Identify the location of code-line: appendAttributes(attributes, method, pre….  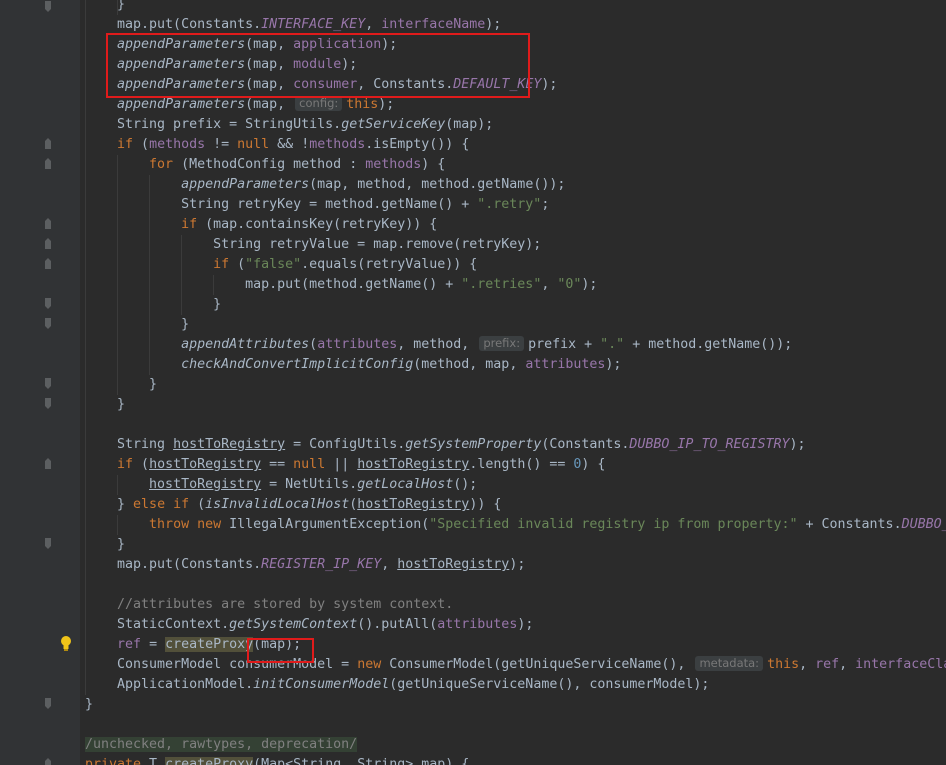
(438, 345).